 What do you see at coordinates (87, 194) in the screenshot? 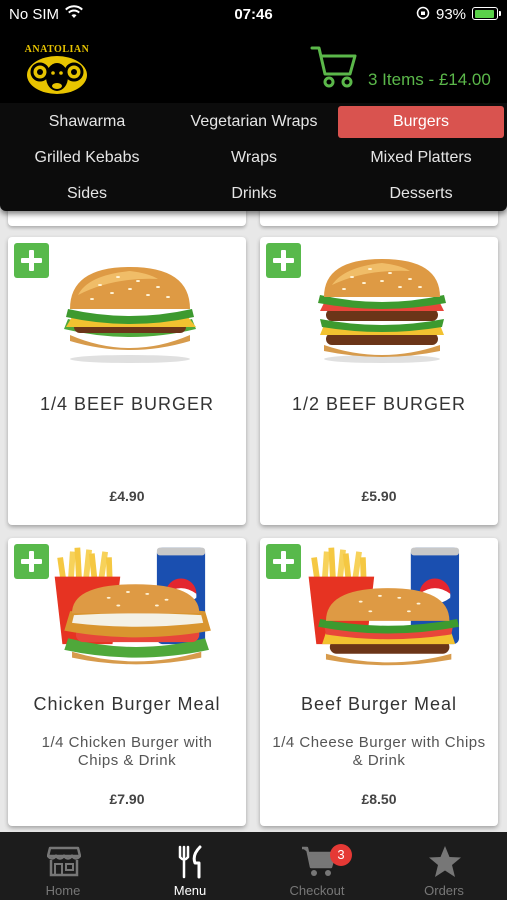
I see `category-sides: Sides` at bounding box center [87, 194].